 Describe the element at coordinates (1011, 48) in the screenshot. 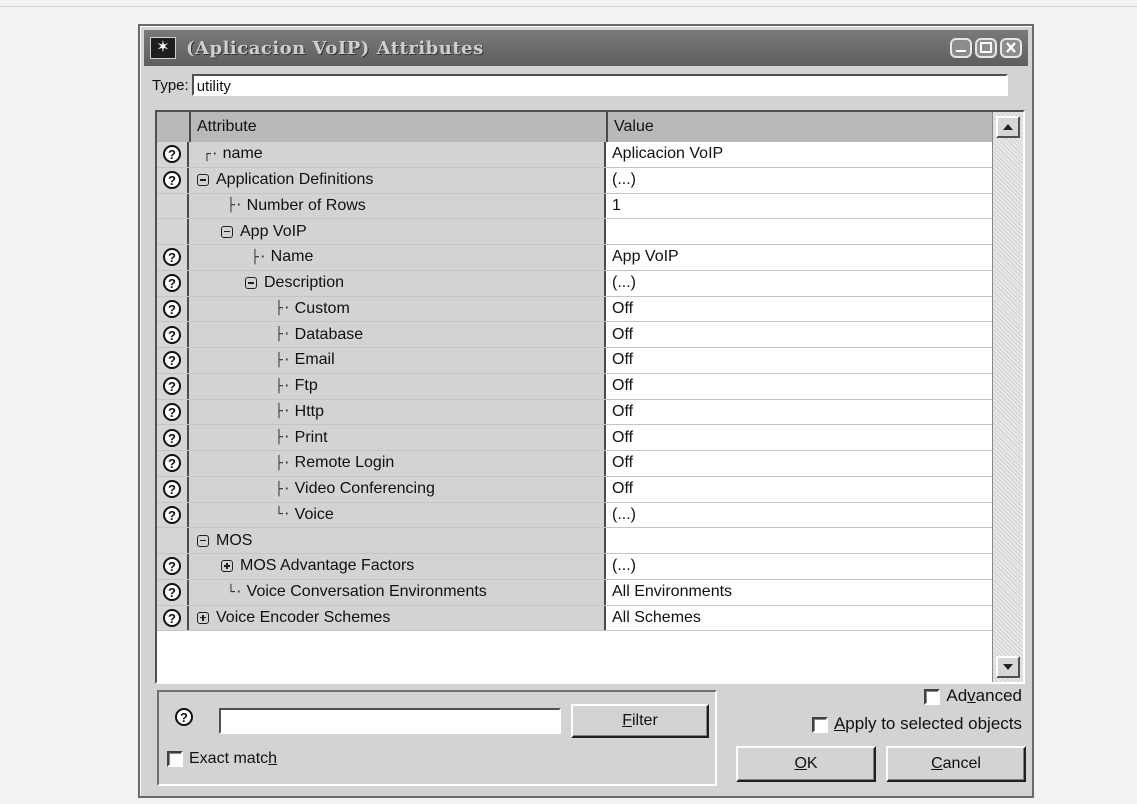

I see `close-button` at that location.